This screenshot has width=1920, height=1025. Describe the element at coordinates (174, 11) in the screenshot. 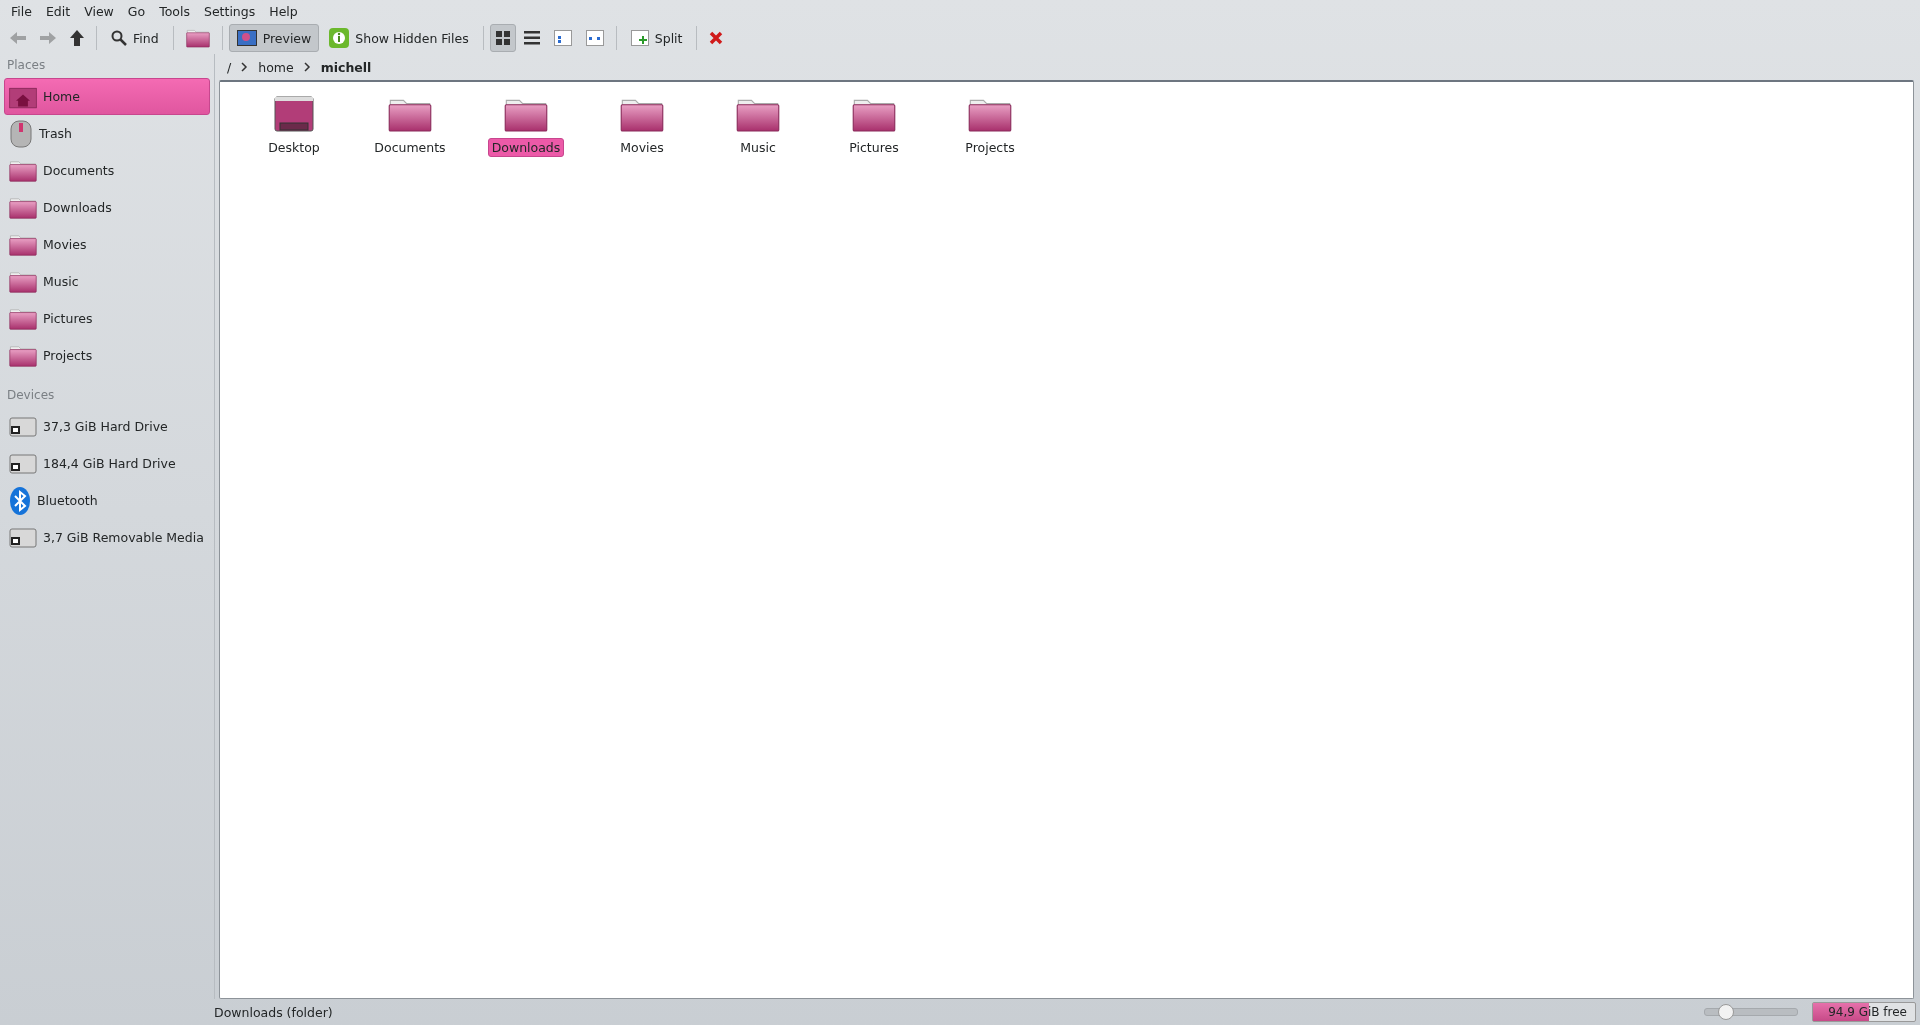

I see `menu-item: Tools` at that location.